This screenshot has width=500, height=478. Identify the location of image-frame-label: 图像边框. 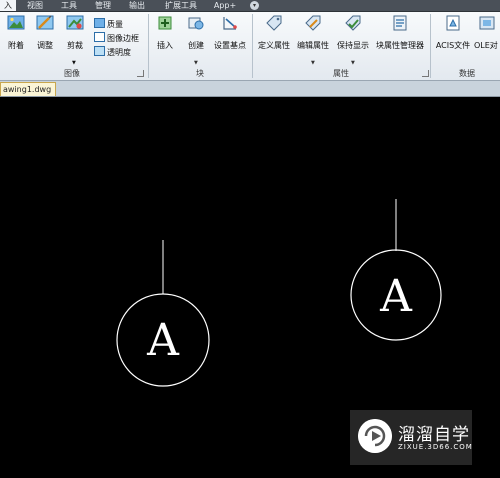
(123, 38).